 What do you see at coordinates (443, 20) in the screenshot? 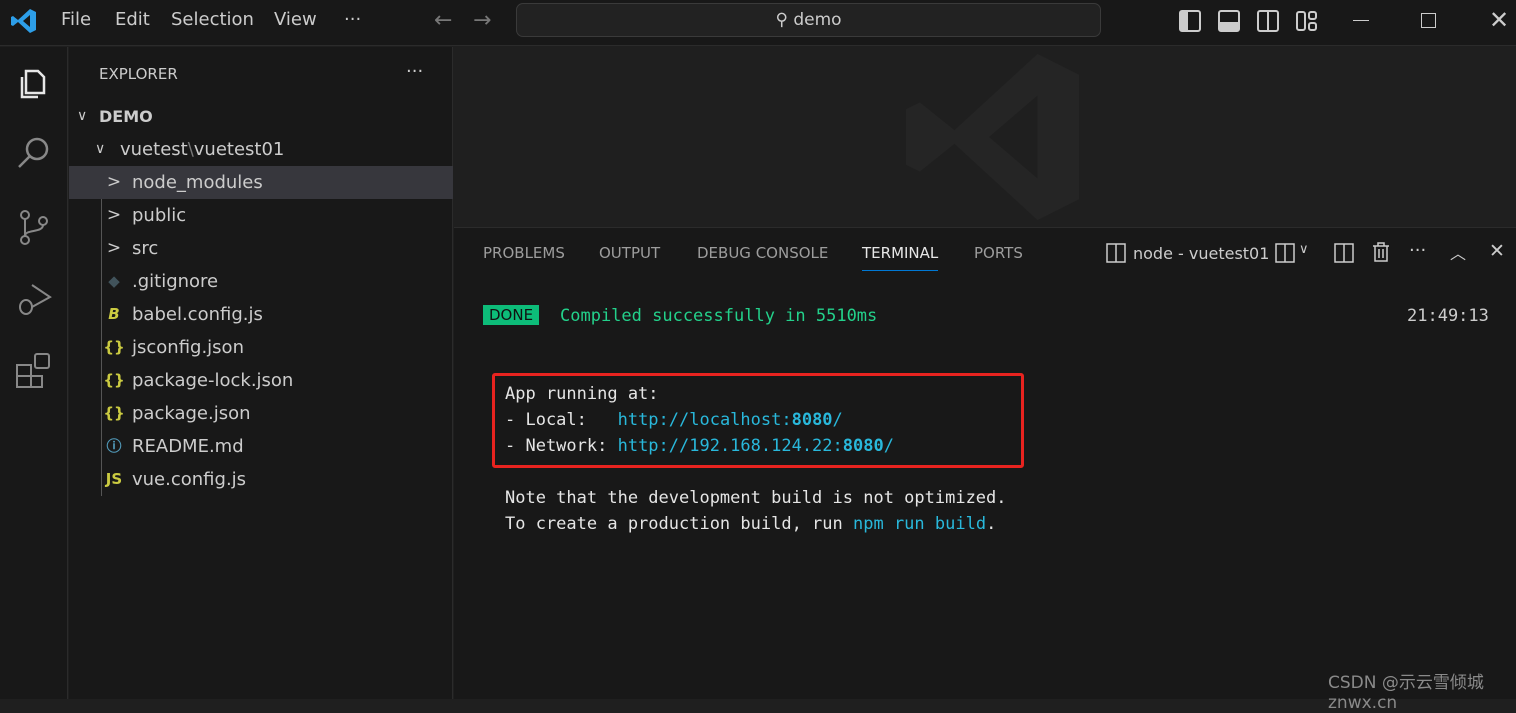
I see `back-arrow-icon: ←` at bounding box center [443, 20].